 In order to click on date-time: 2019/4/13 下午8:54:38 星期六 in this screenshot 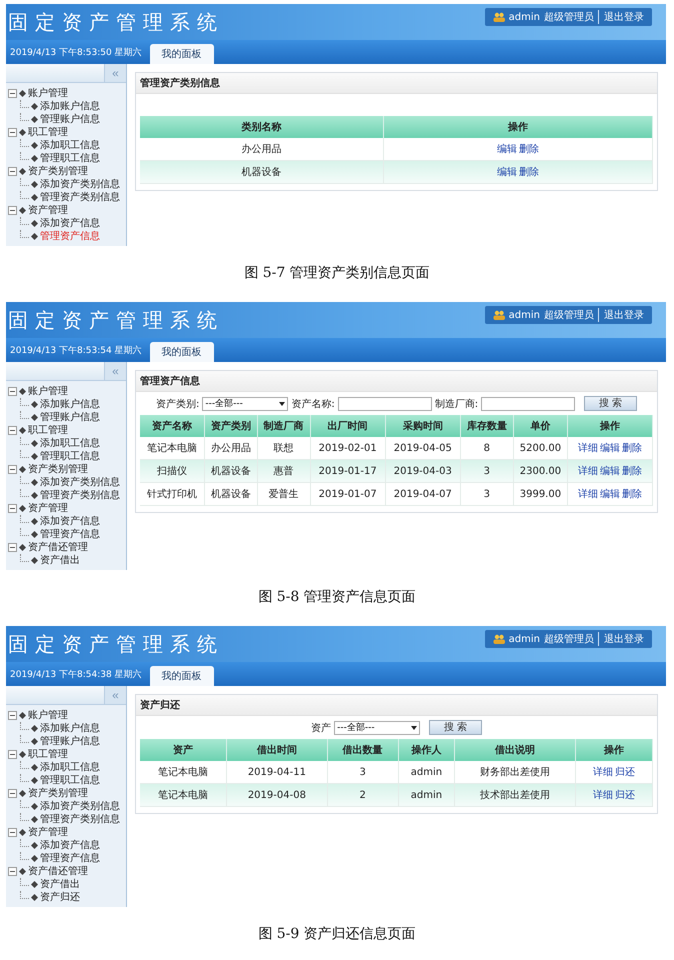, I will do `click(75, 674)`.